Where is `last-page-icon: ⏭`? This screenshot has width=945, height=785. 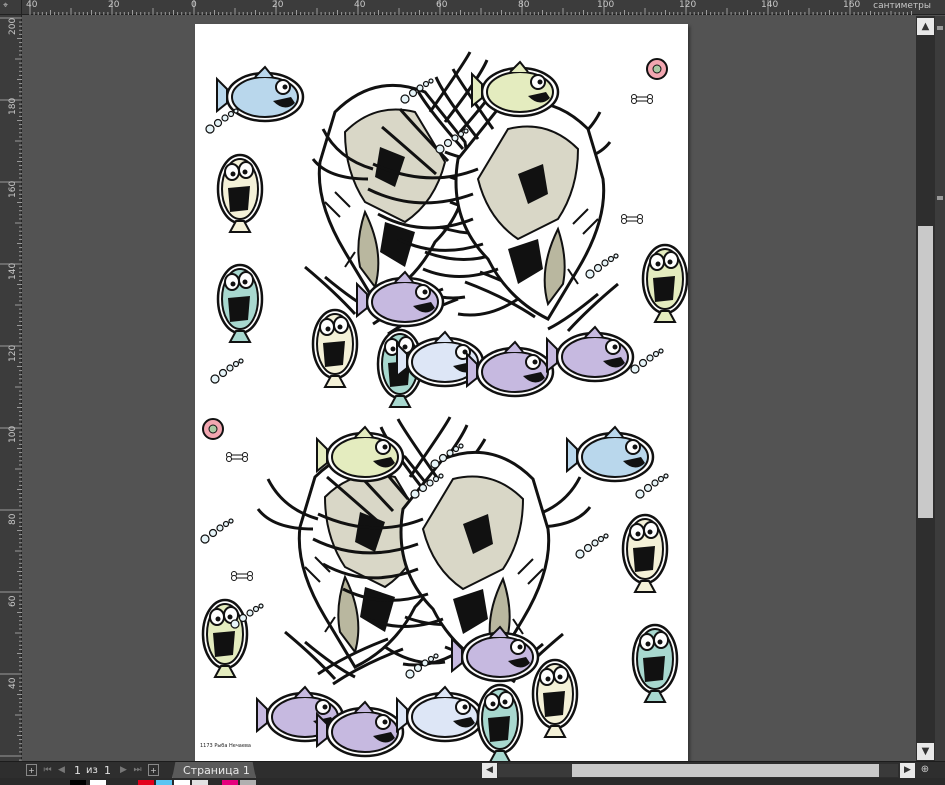 last-page-icon: ⏭ is located at coordinates (137, 770).